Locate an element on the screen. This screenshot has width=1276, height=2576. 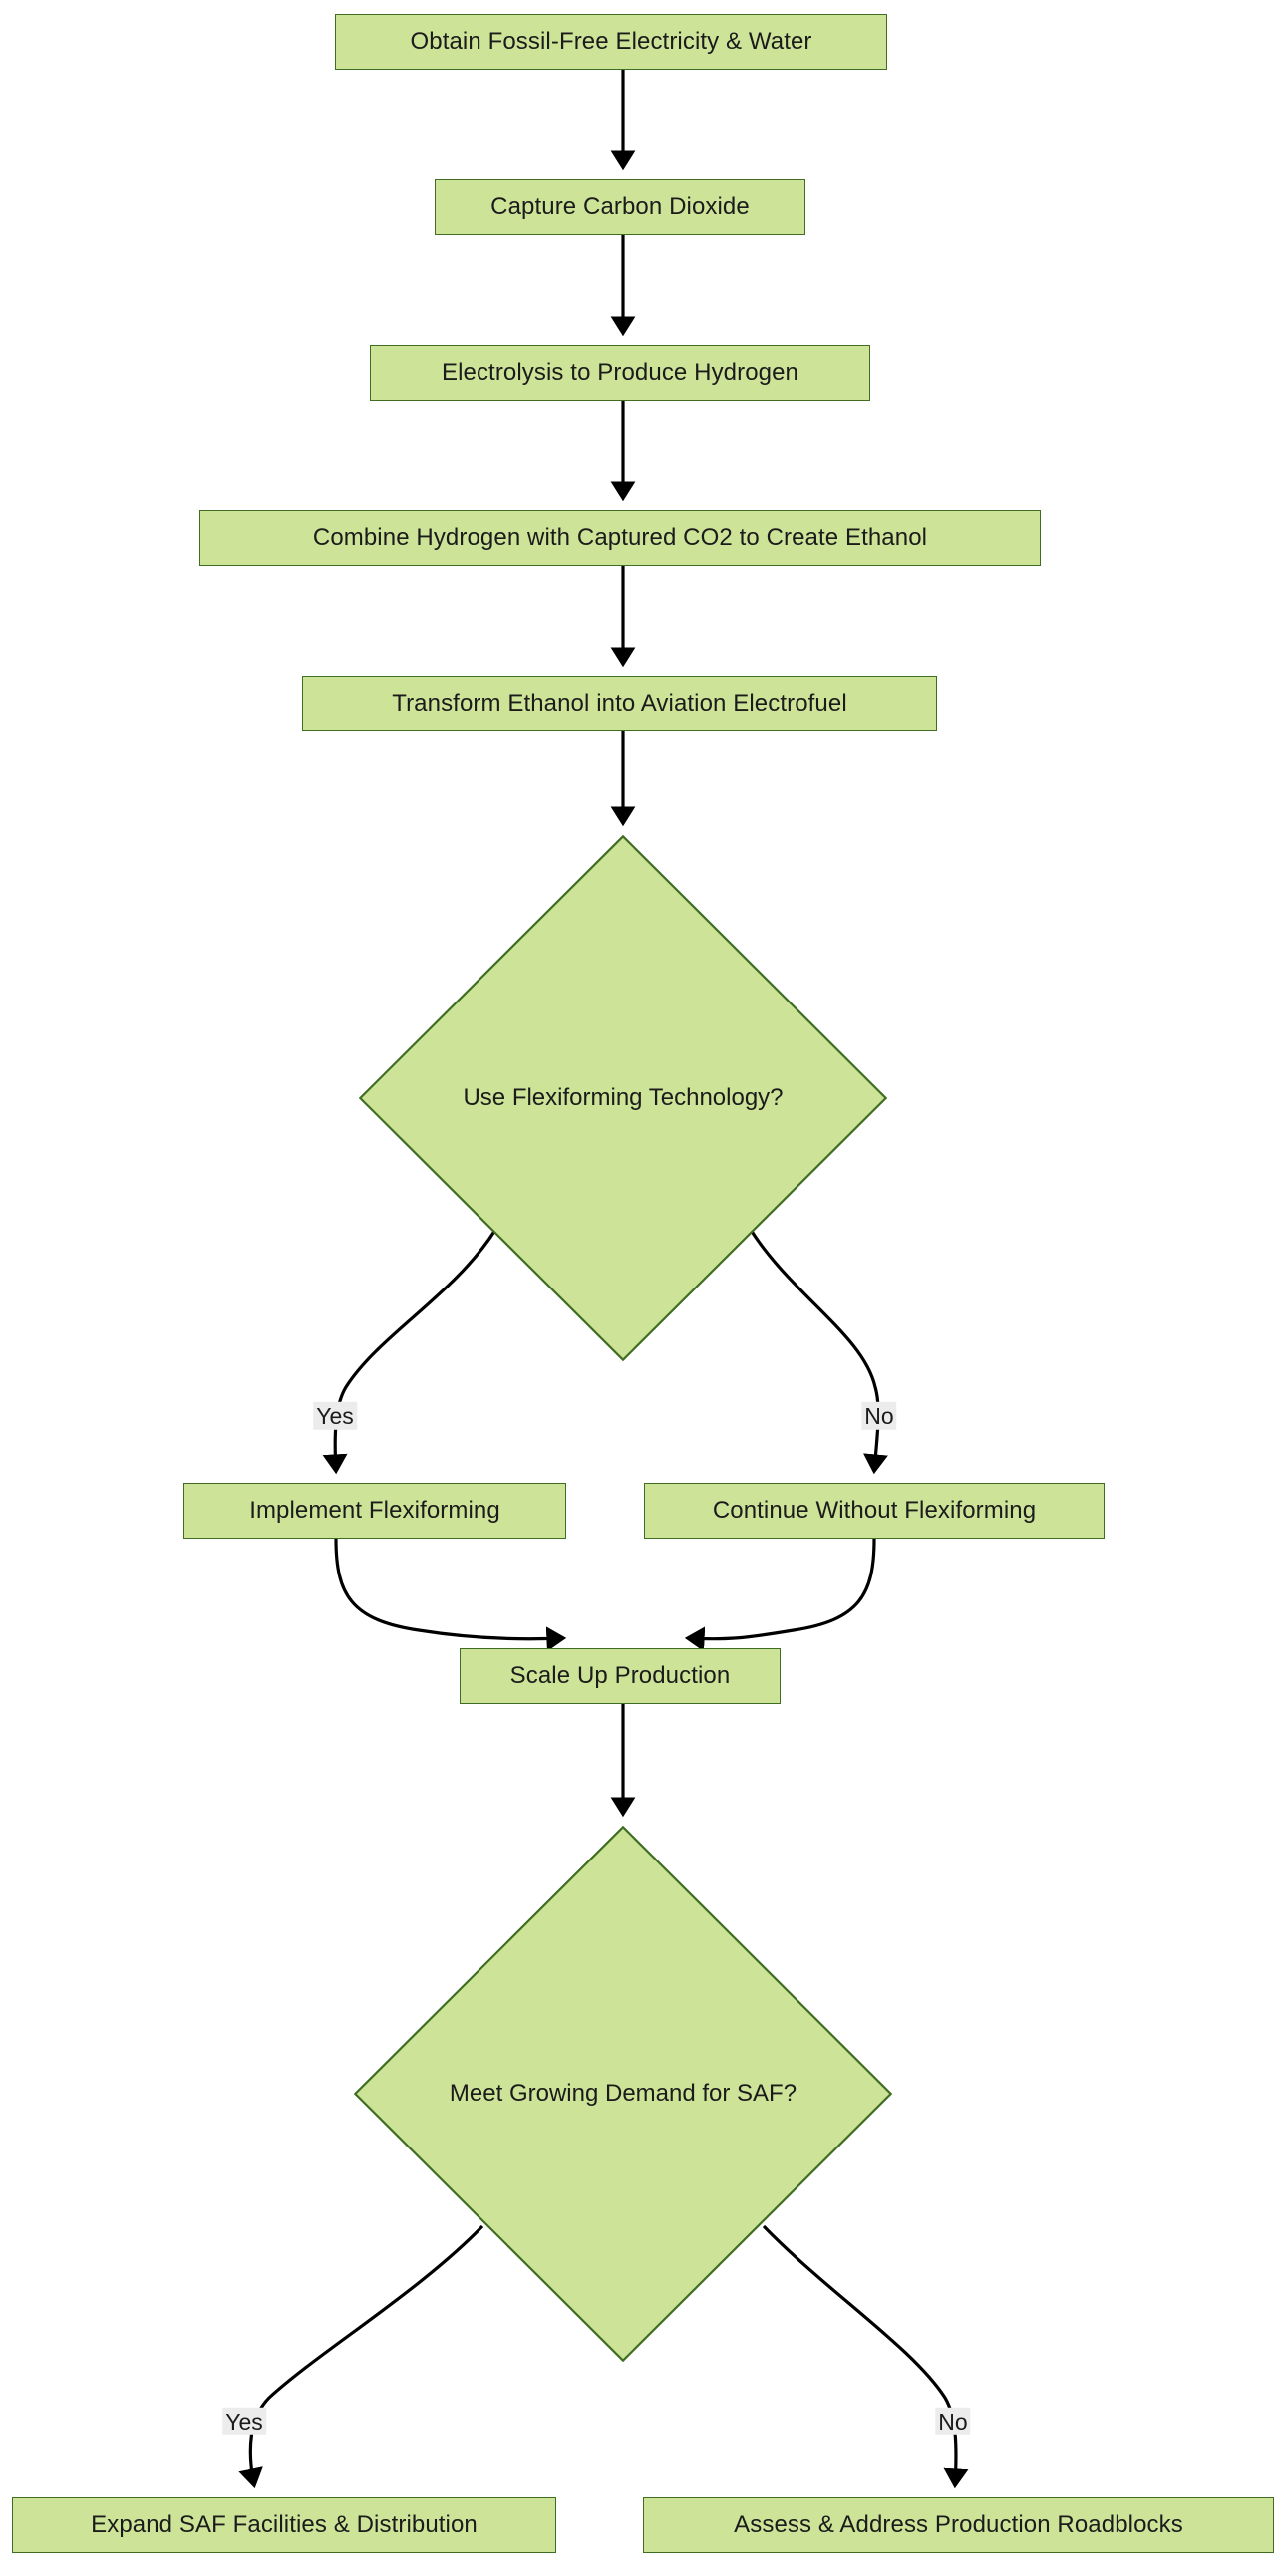
node-label: Assess & Address Production Roadblocks is located at coordinates (958, 2524).